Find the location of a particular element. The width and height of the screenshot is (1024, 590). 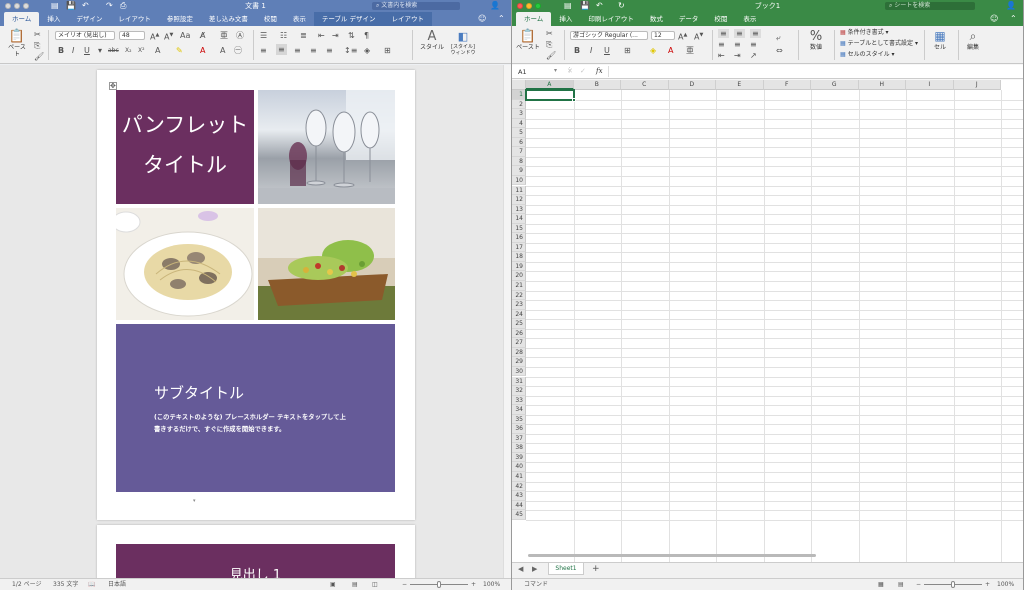

row-header-30: 30 is located at coordinates (519, 371).